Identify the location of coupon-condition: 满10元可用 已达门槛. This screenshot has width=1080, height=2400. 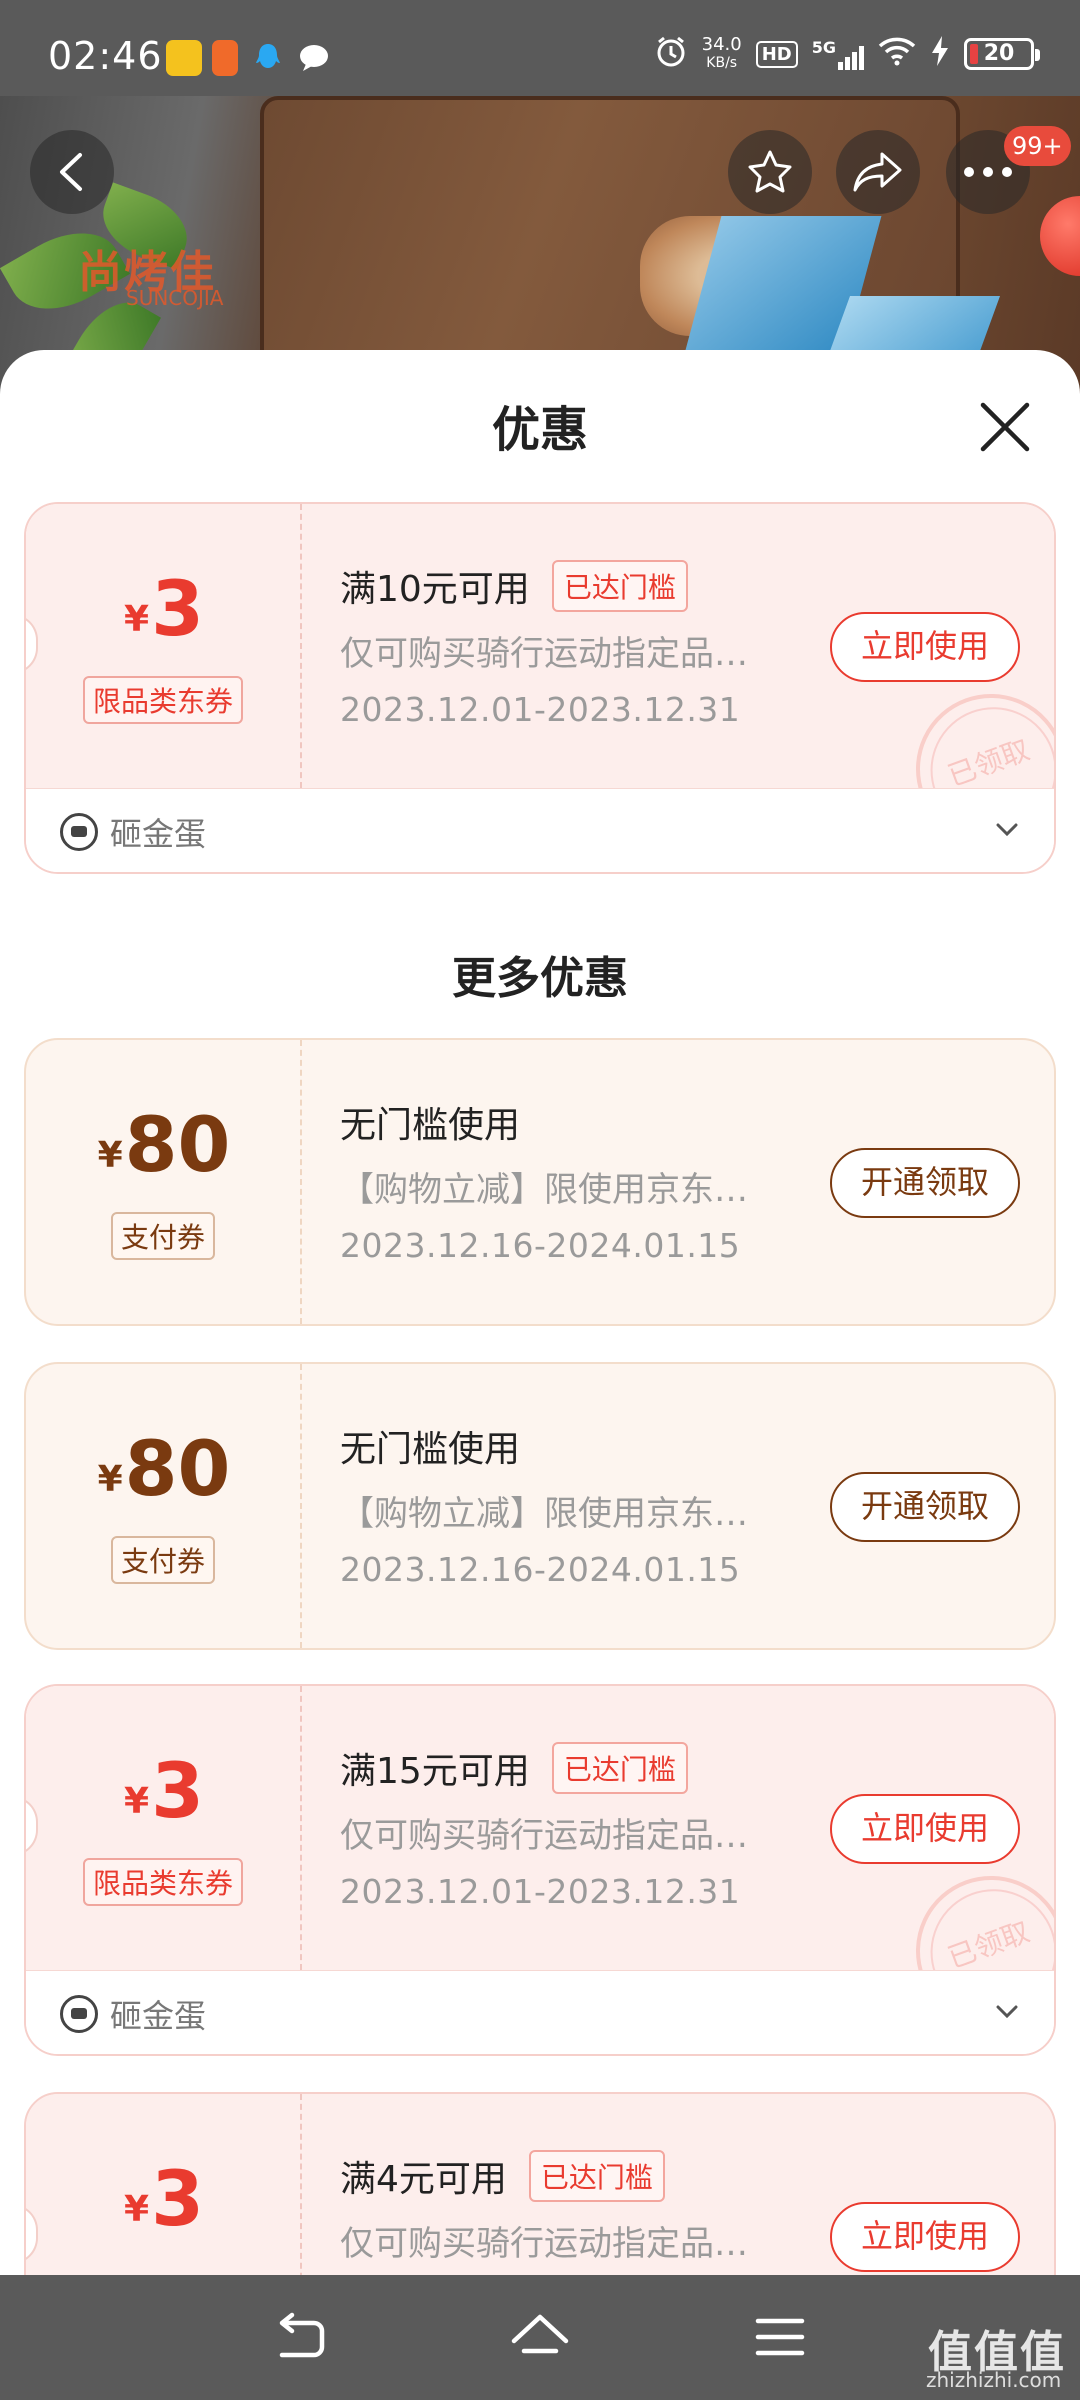
(514, 586).